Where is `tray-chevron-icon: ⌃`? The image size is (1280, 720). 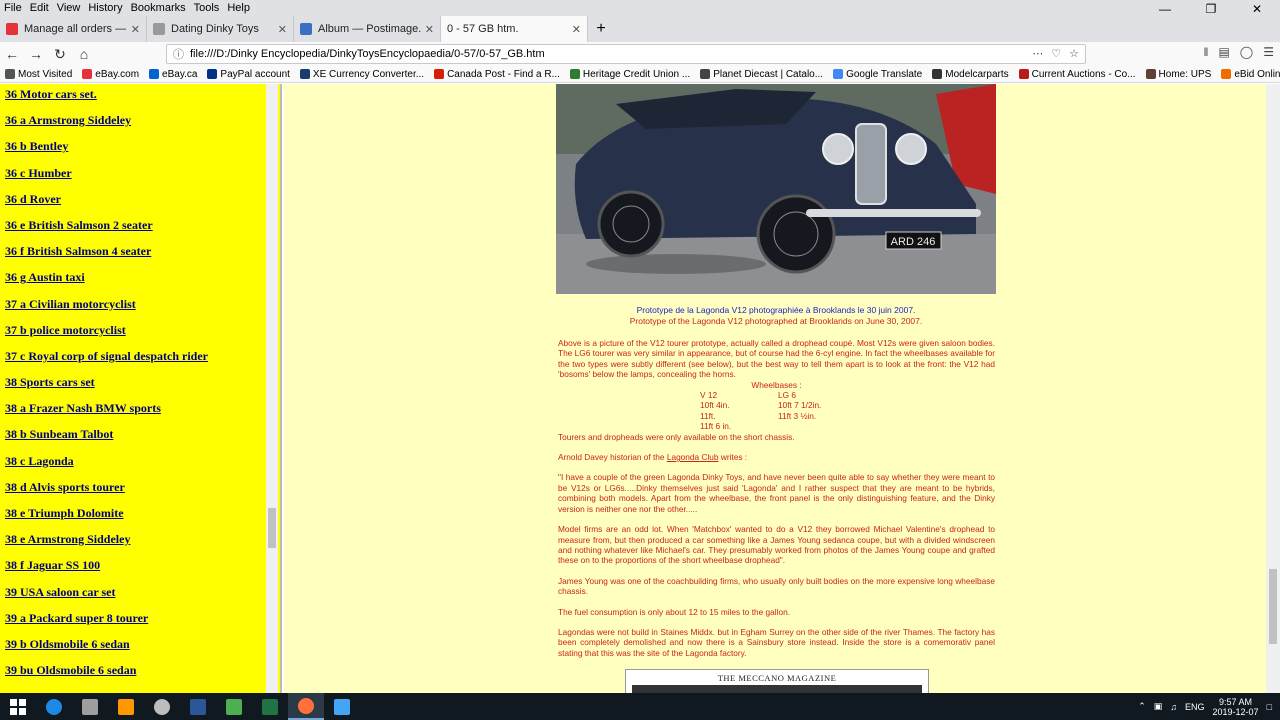
tray-chevron-icon: ⌃ is located at coordinates (1142, 706).